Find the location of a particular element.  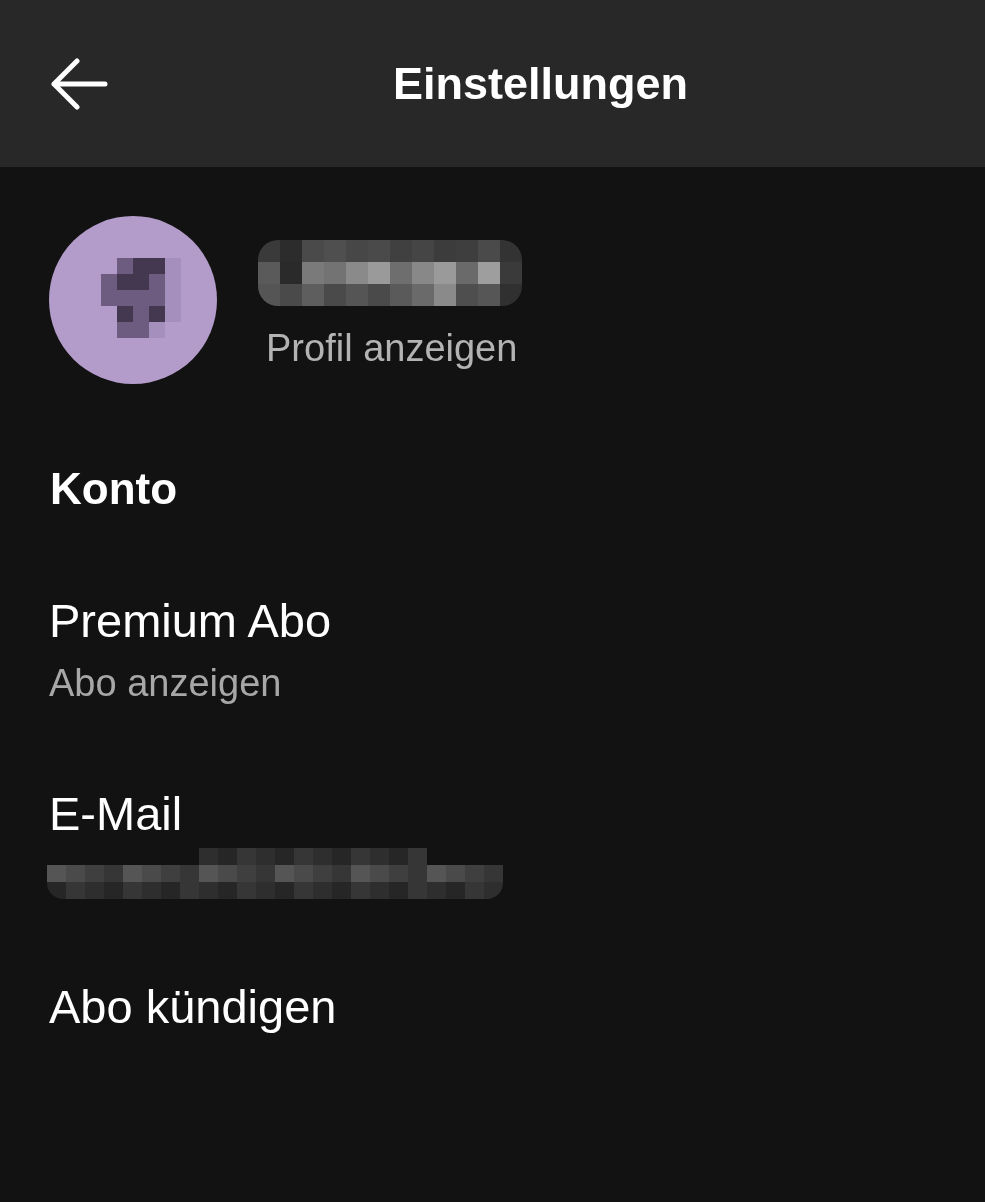

settings-item-subtitle: Abo anzeigen is located at coordinates (165, 683).